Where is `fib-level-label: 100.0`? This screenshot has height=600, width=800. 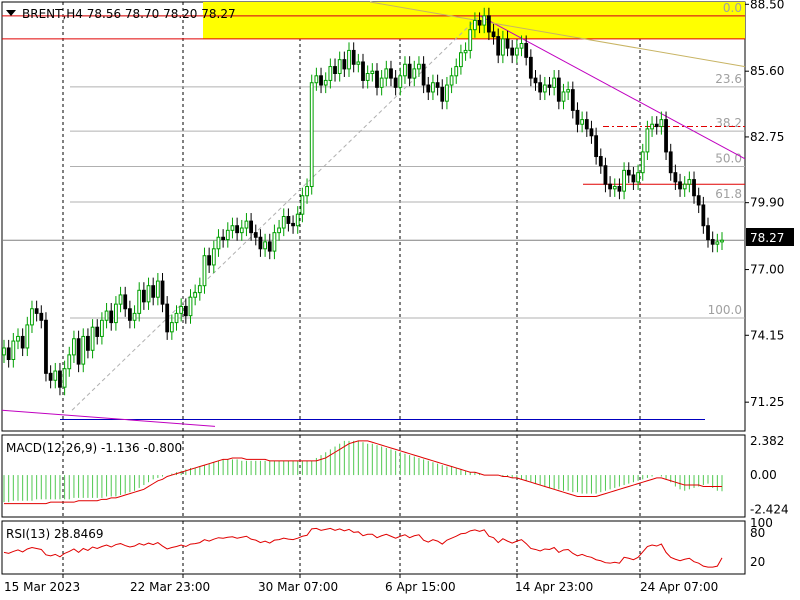
fib-level-label: 100.0 is located at coordinates (725, 310).